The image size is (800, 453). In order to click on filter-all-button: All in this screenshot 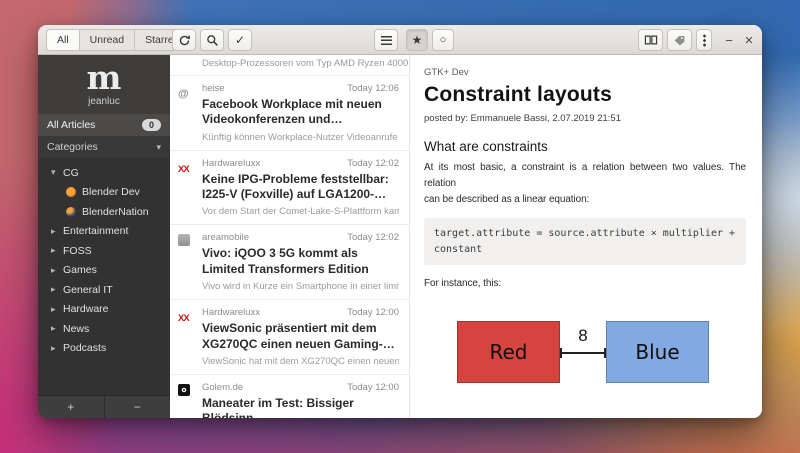, I will do `click(63, 40)`.